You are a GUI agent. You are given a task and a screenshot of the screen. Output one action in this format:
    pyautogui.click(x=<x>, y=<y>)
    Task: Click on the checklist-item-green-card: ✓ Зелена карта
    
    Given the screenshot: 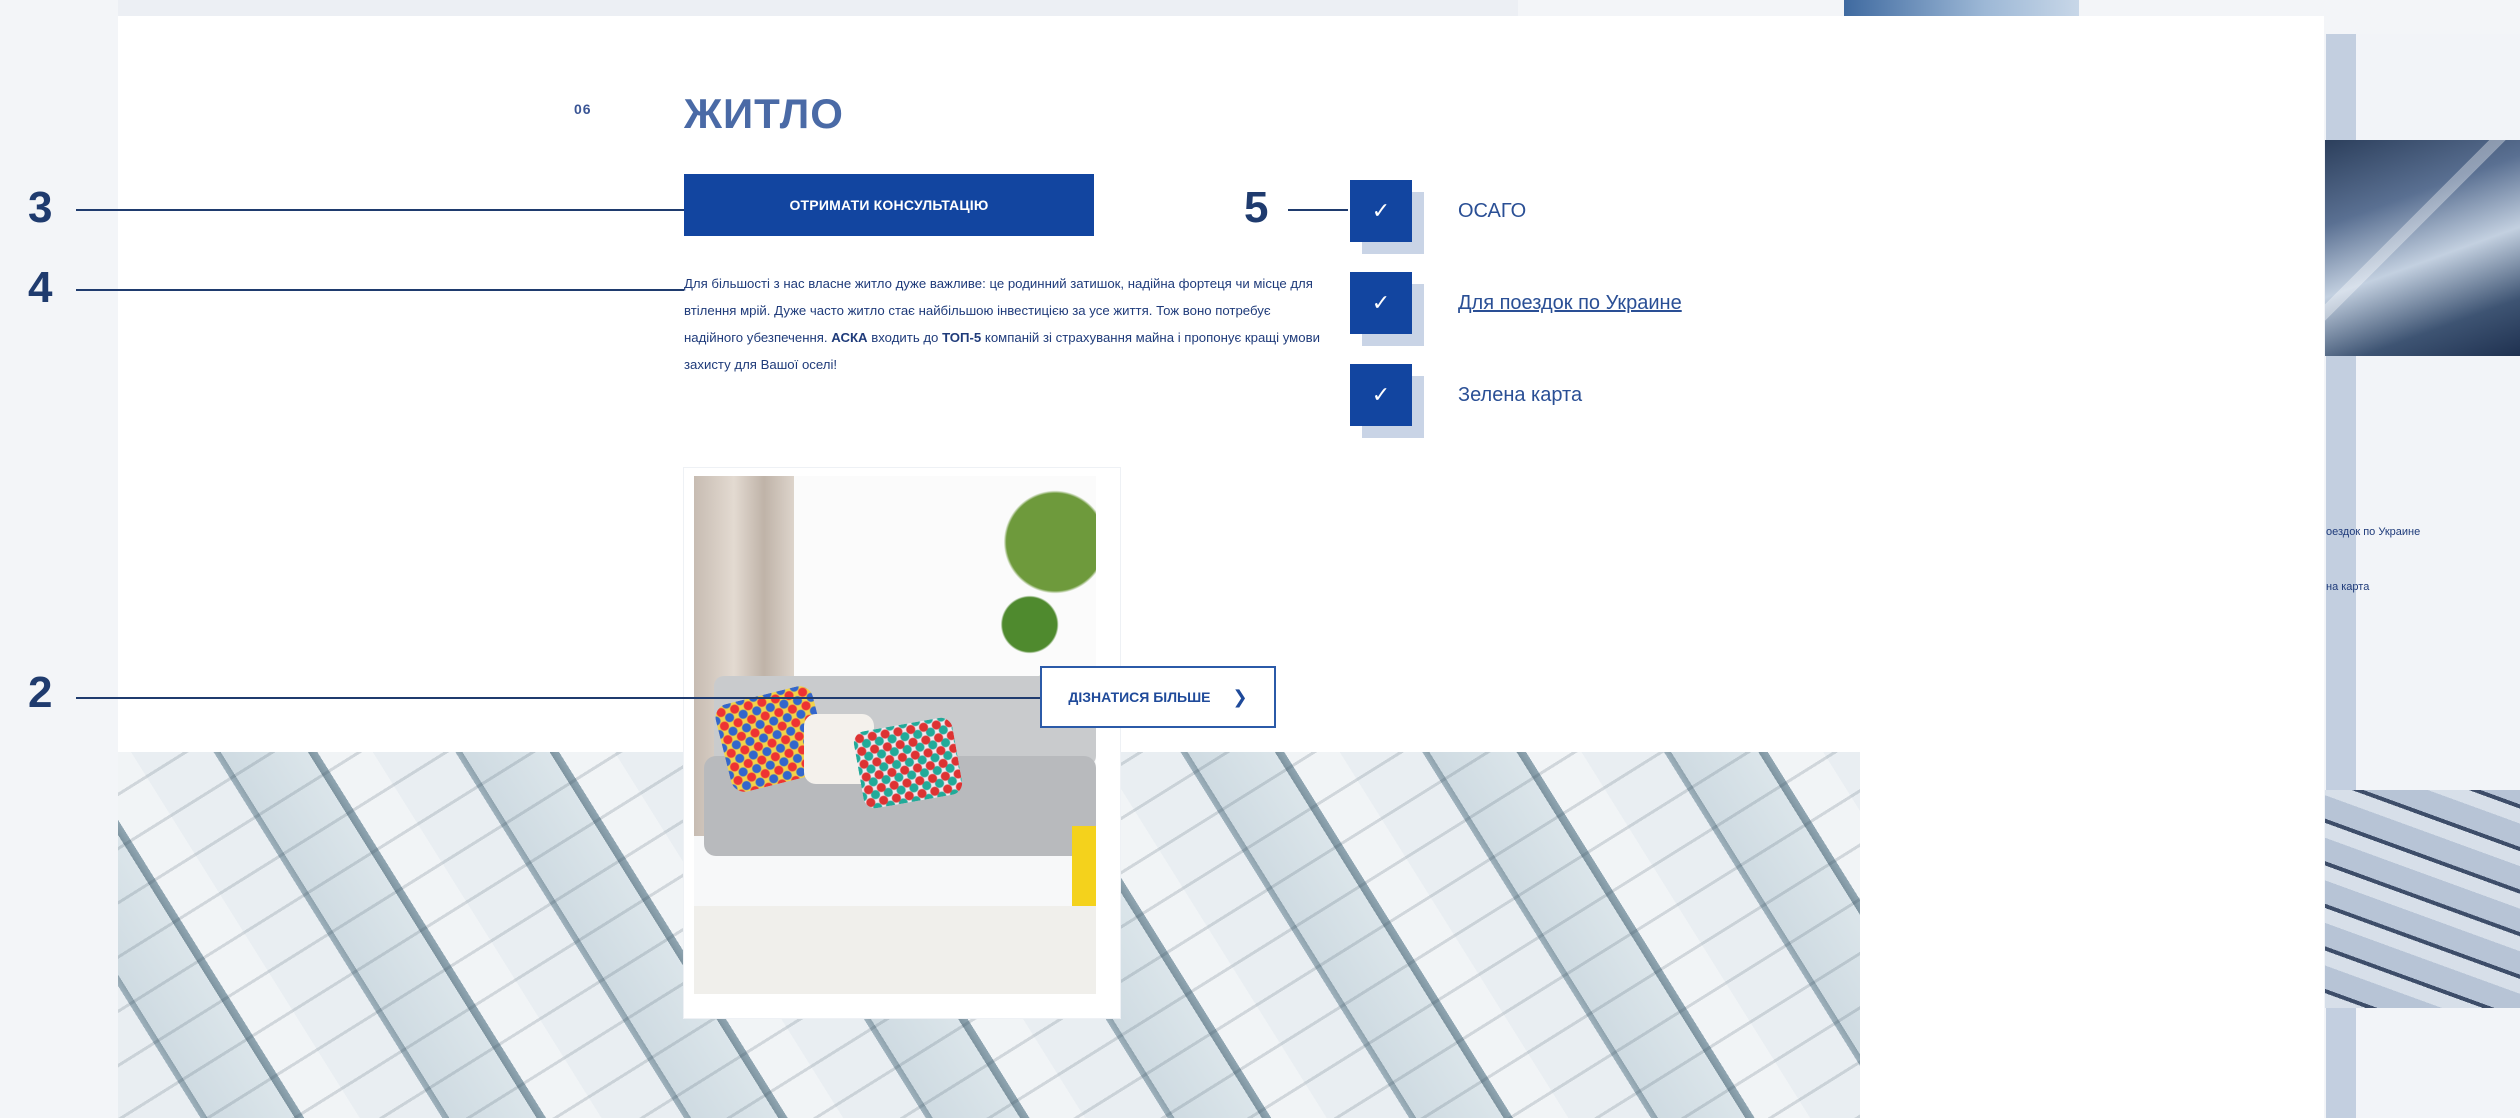 What is the action you would take?
    pyautogui.click(x=1466, y=395)
    